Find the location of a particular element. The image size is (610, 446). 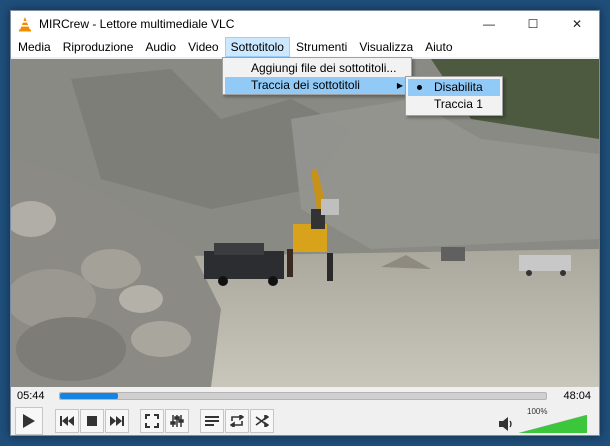

title-bar: MIRCrew - Lettore multimediale VLC — ☐ ✕ is located at coordinates (305, 24).